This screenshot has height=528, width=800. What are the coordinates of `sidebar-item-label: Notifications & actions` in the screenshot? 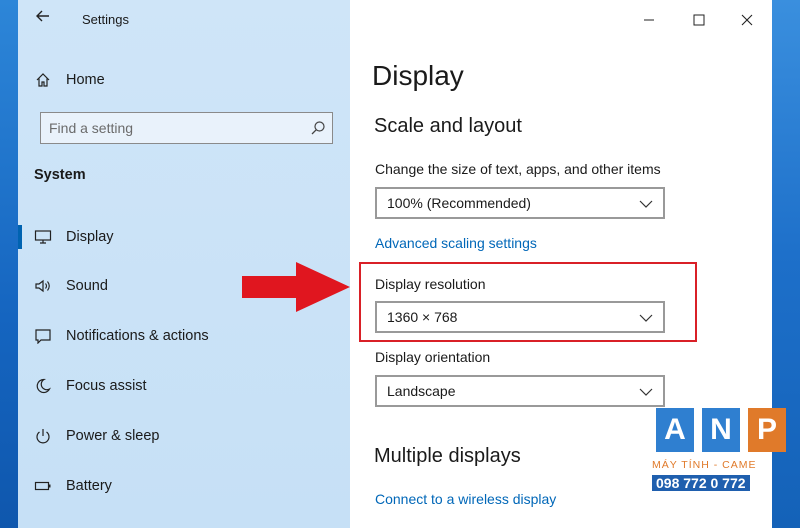 It's located at (137, 336).